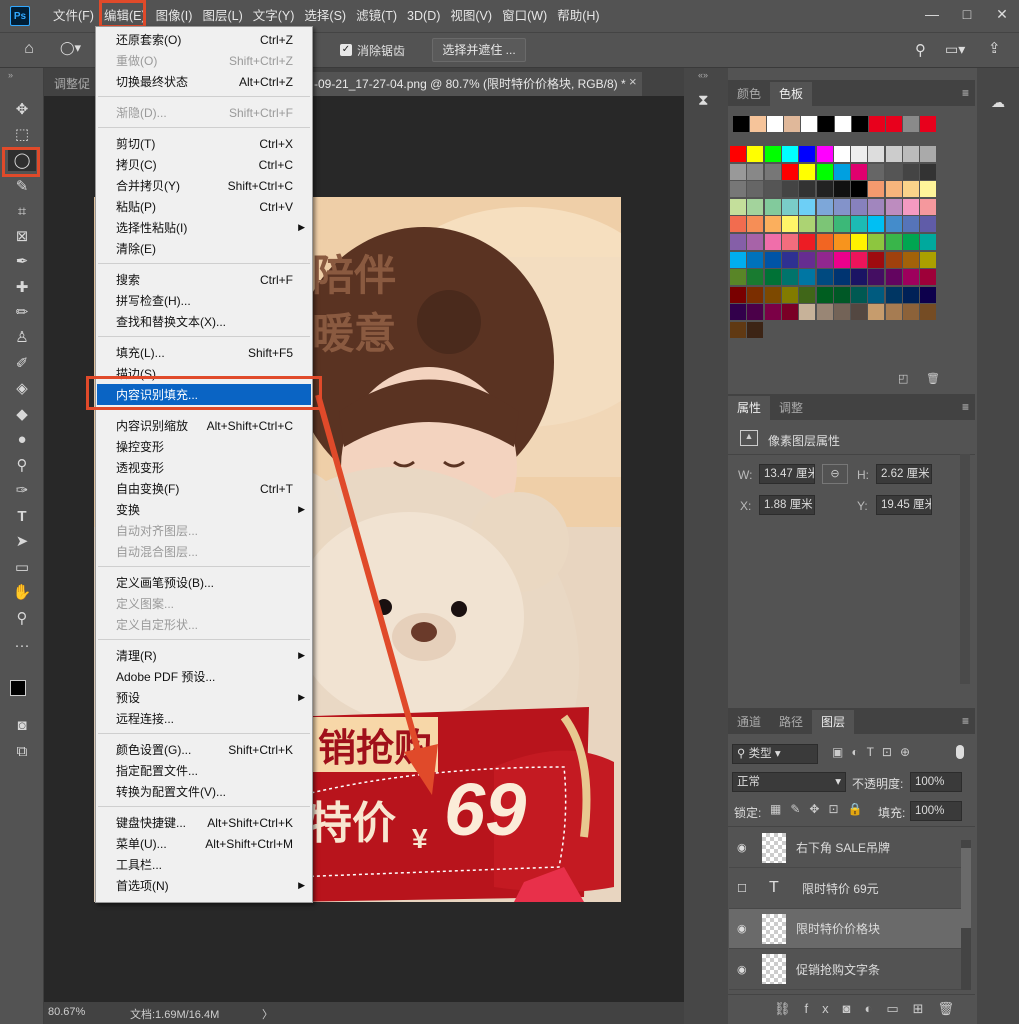 This screenshot has height=1024, width=1019. Describe the element at coordinates (346, 50) in the screenshot. I see `antialias-checkbox: ✓` at that location.